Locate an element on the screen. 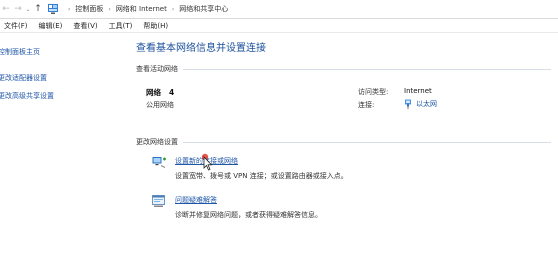  back-button: ← is located at coordinates (6, 9).